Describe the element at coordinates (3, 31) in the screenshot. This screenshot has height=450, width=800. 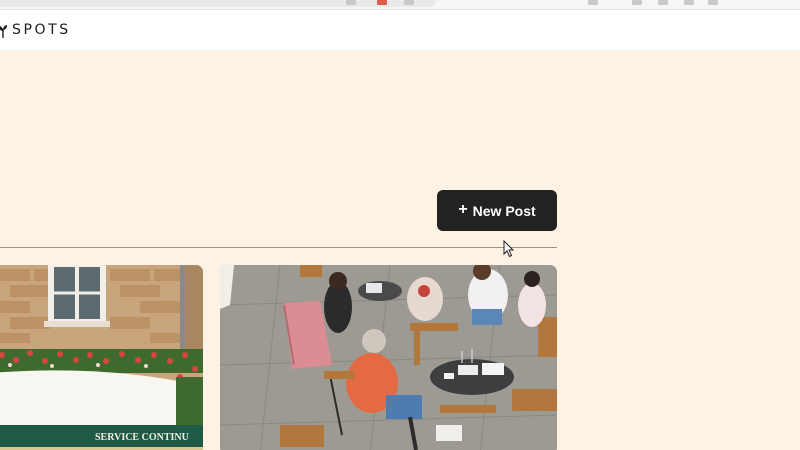
I see `flower-icon` at that location.